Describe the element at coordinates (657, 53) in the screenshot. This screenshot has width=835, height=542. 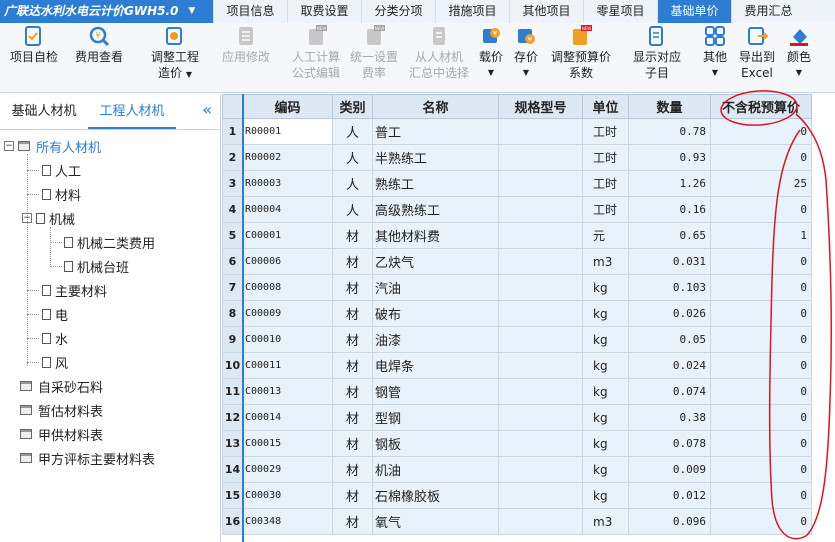
I see `show-sub-items-button: 显示对应 子目` at that location.